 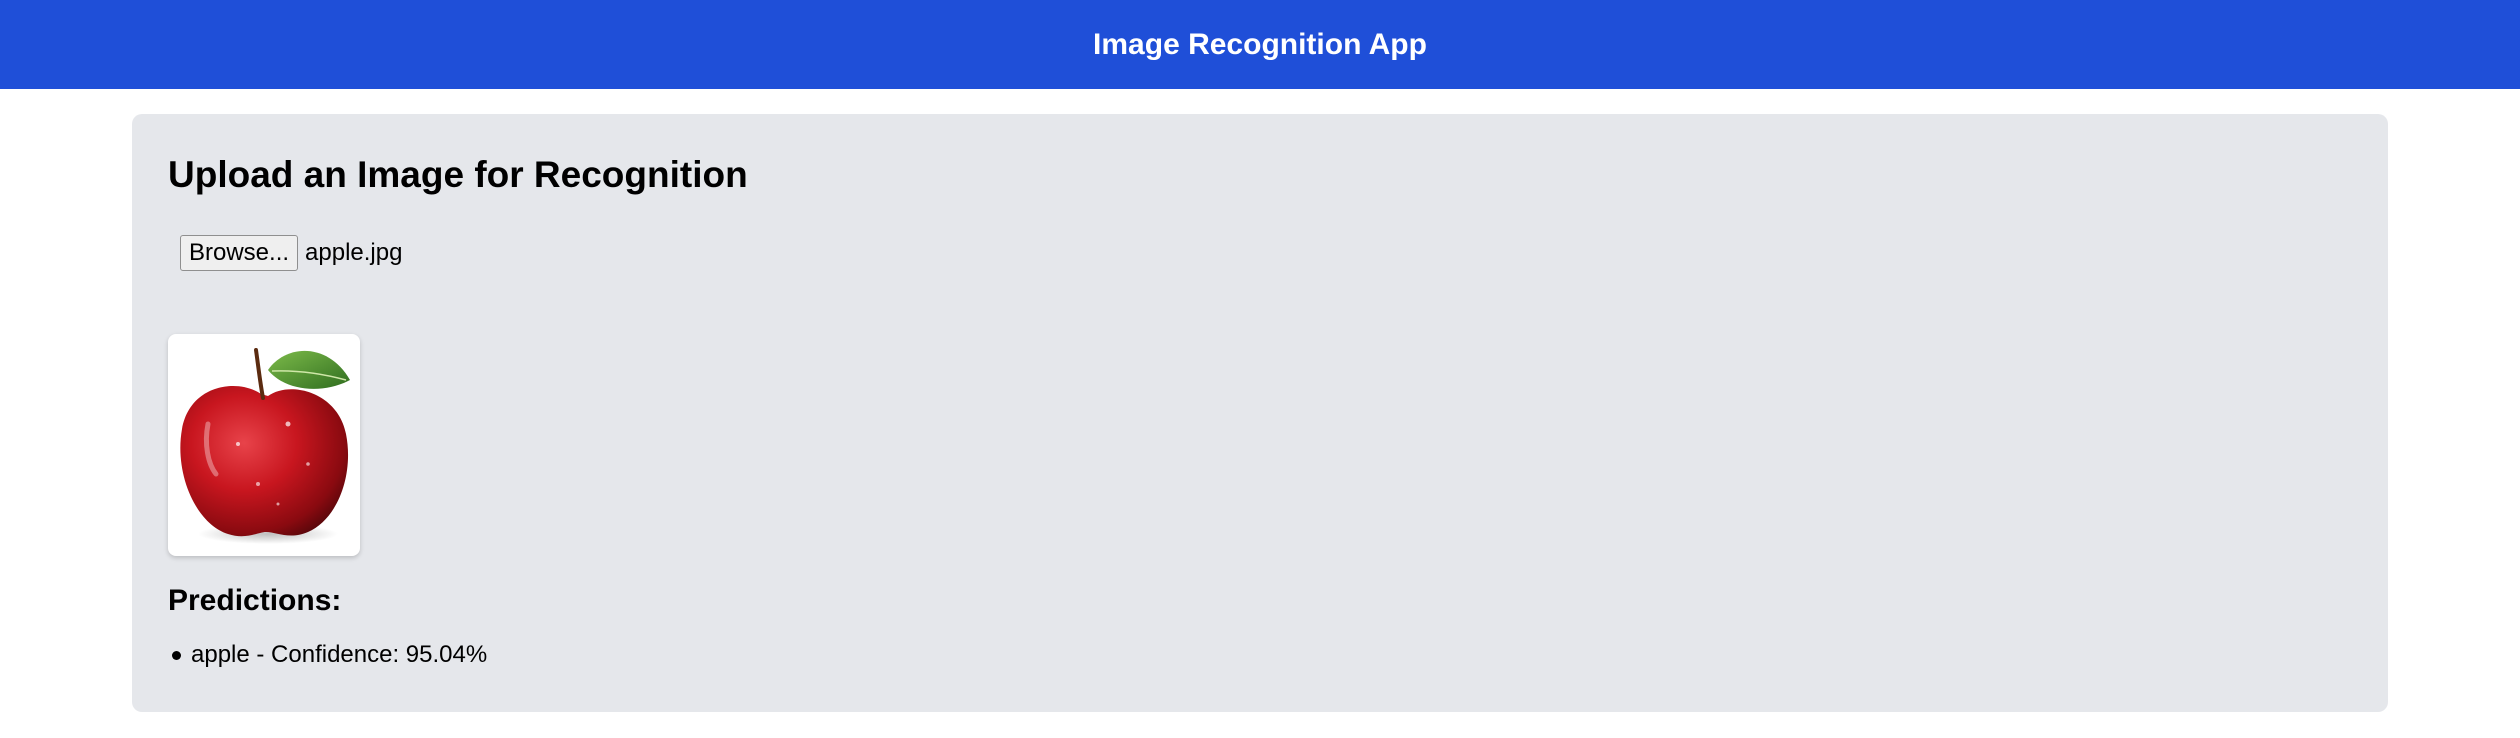 What do you see at coordinates (176, 655) in the screenshot?
I see `bullet-icon` at bounding box center [176, 655].